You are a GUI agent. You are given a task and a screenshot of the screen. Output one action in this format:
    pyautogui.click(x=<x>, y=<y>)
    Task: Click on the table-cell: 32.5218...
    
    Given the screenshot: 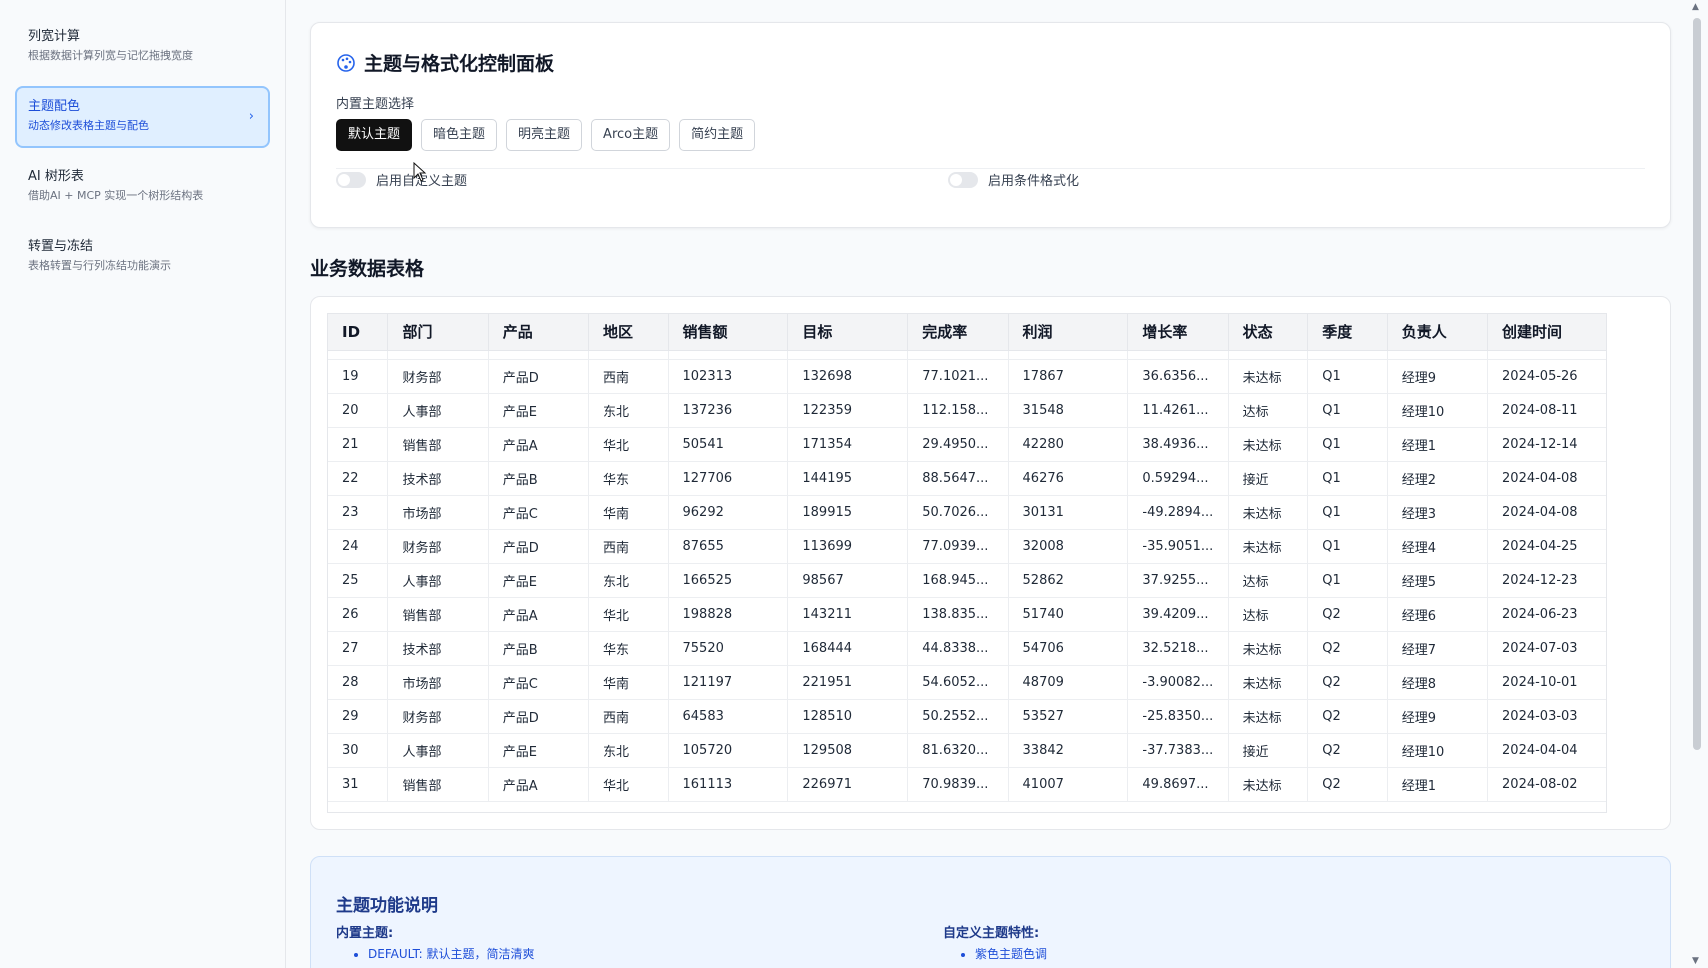 What is the action you would take?
    pyautogui.click(x=1178, y=648)
    